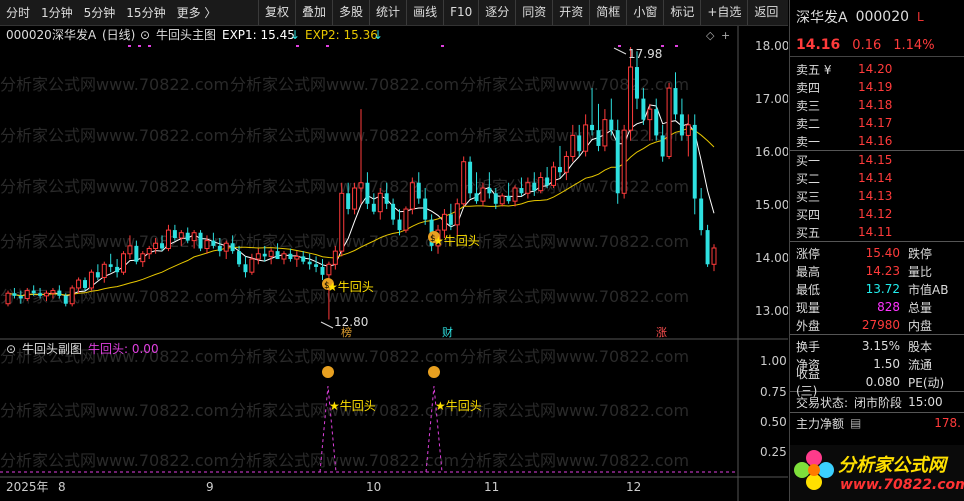 This screenshot has width=964, height=501. Describe the element at coordinates (877, 422) in the screenshot. I see `main-net-row: 主力净额 ▤ 178.` at that location.